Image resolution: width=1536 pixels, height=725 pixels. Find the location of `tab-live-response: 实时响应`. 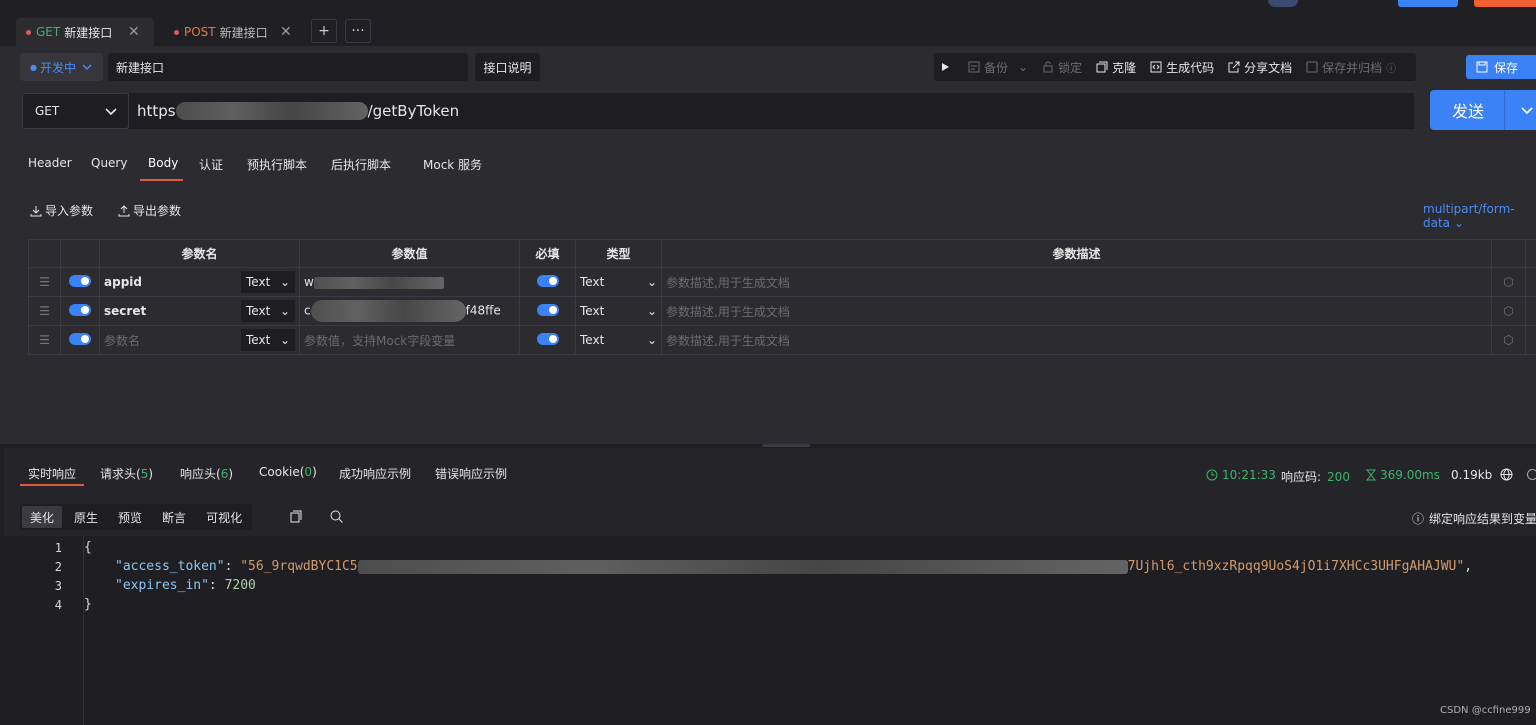

tab-live-response: 实时响应 is located at coordinates (52, 473).